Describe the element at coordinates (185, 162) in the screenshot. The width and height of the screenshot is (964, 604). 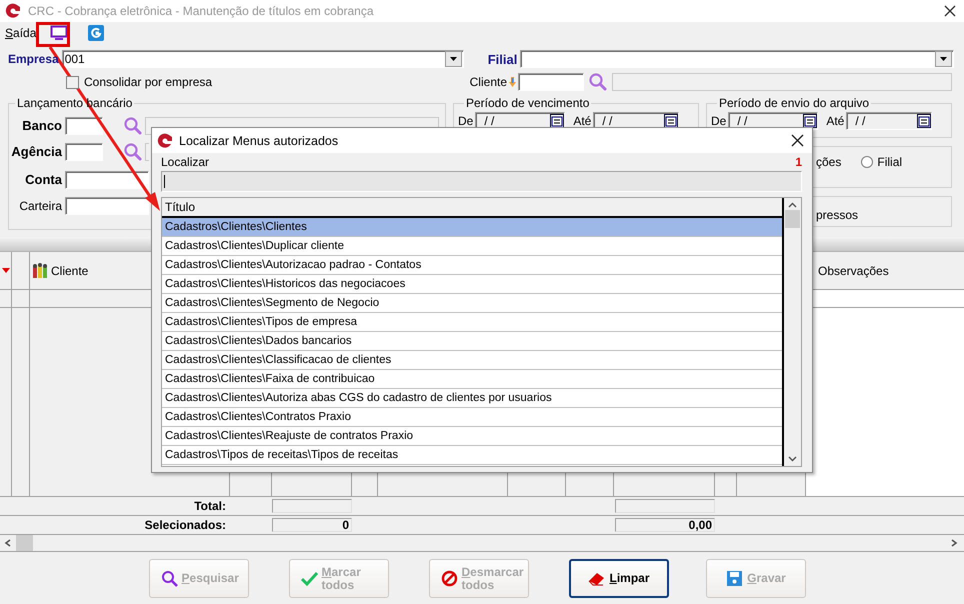
I see `field-label: Localizar` at that location.